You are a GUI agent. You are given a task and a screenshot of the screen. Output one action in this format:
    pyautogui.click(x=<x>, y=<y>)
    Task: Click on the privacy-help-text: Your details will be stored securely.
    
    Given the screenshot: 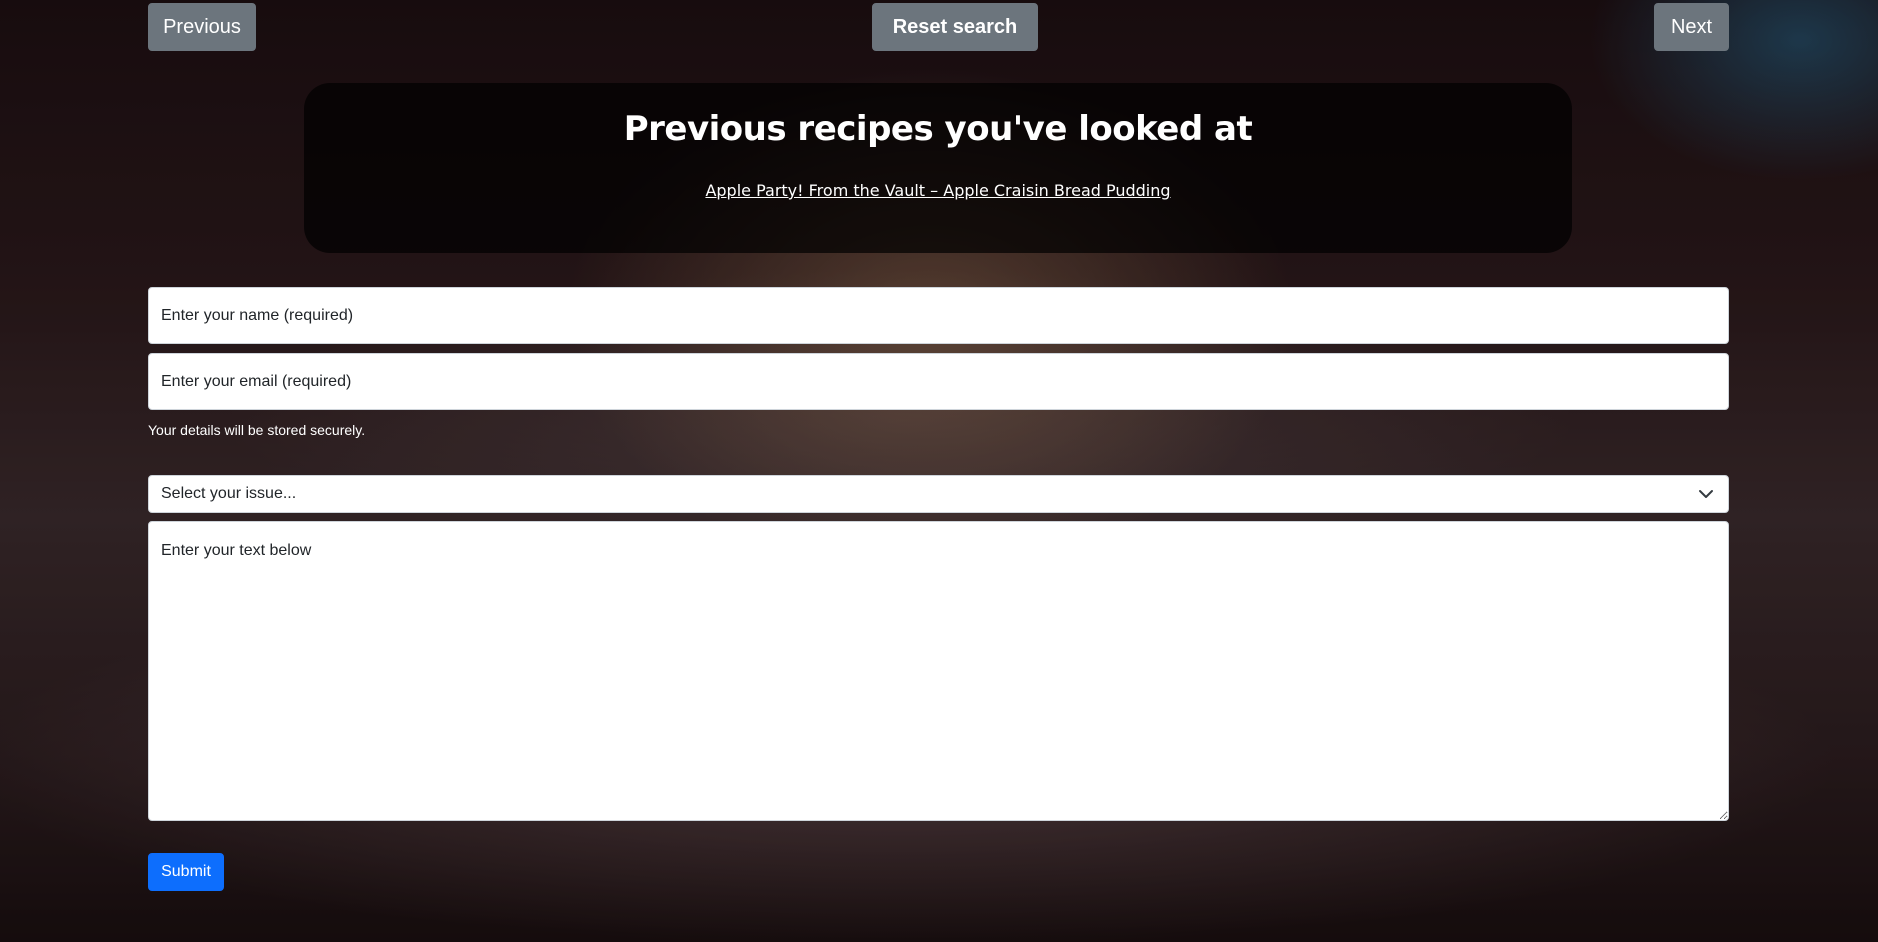 What is the action you would take?
    pyautogui.click(x=257, y=430)
    